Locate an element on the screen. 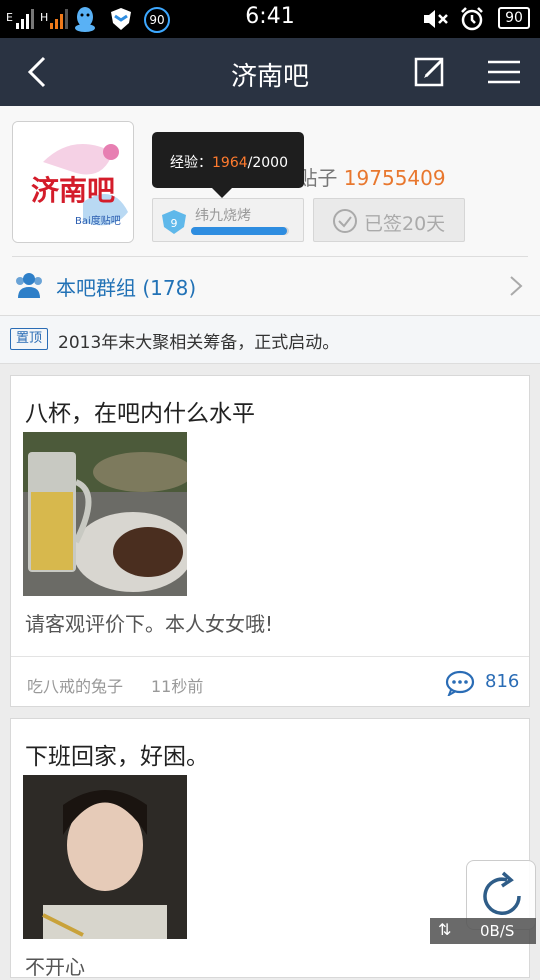 This screenshot has width=540, height=980. transfer-arrows-icon: ⇅ is located at coordinates (445, 929).